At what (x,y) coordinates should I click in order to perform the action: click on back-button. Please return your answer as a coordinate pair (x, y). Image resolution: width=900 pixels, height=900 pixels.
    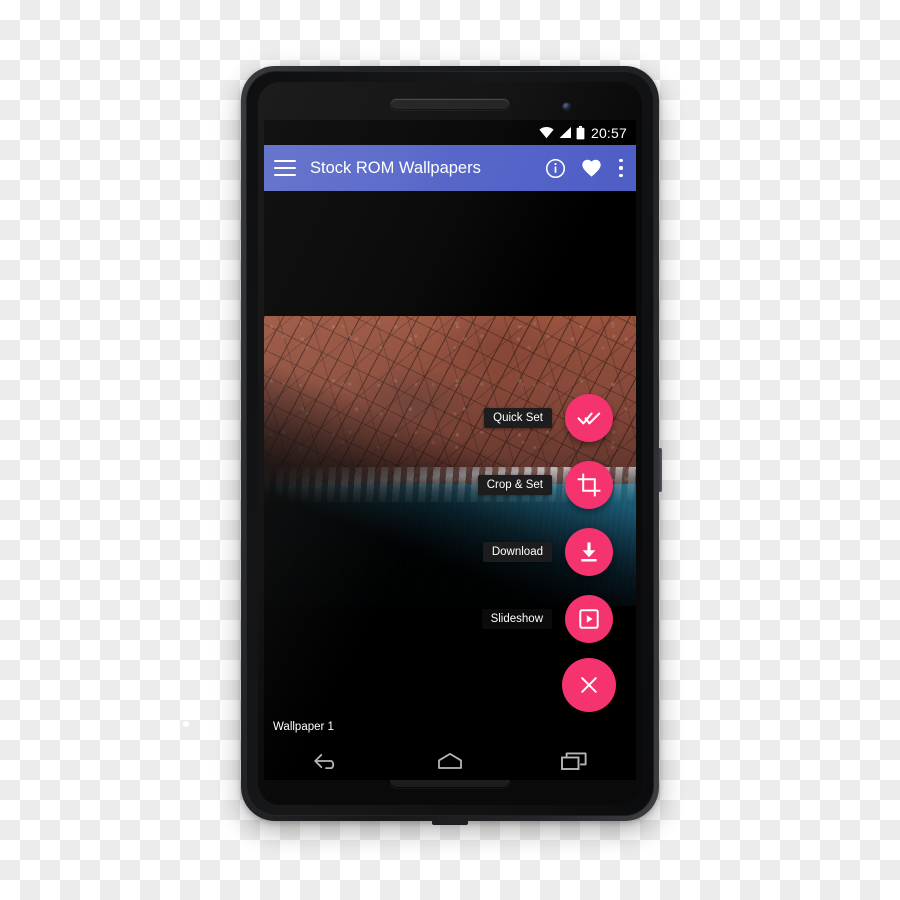
    Looking at the image, I should click on (326, 761).